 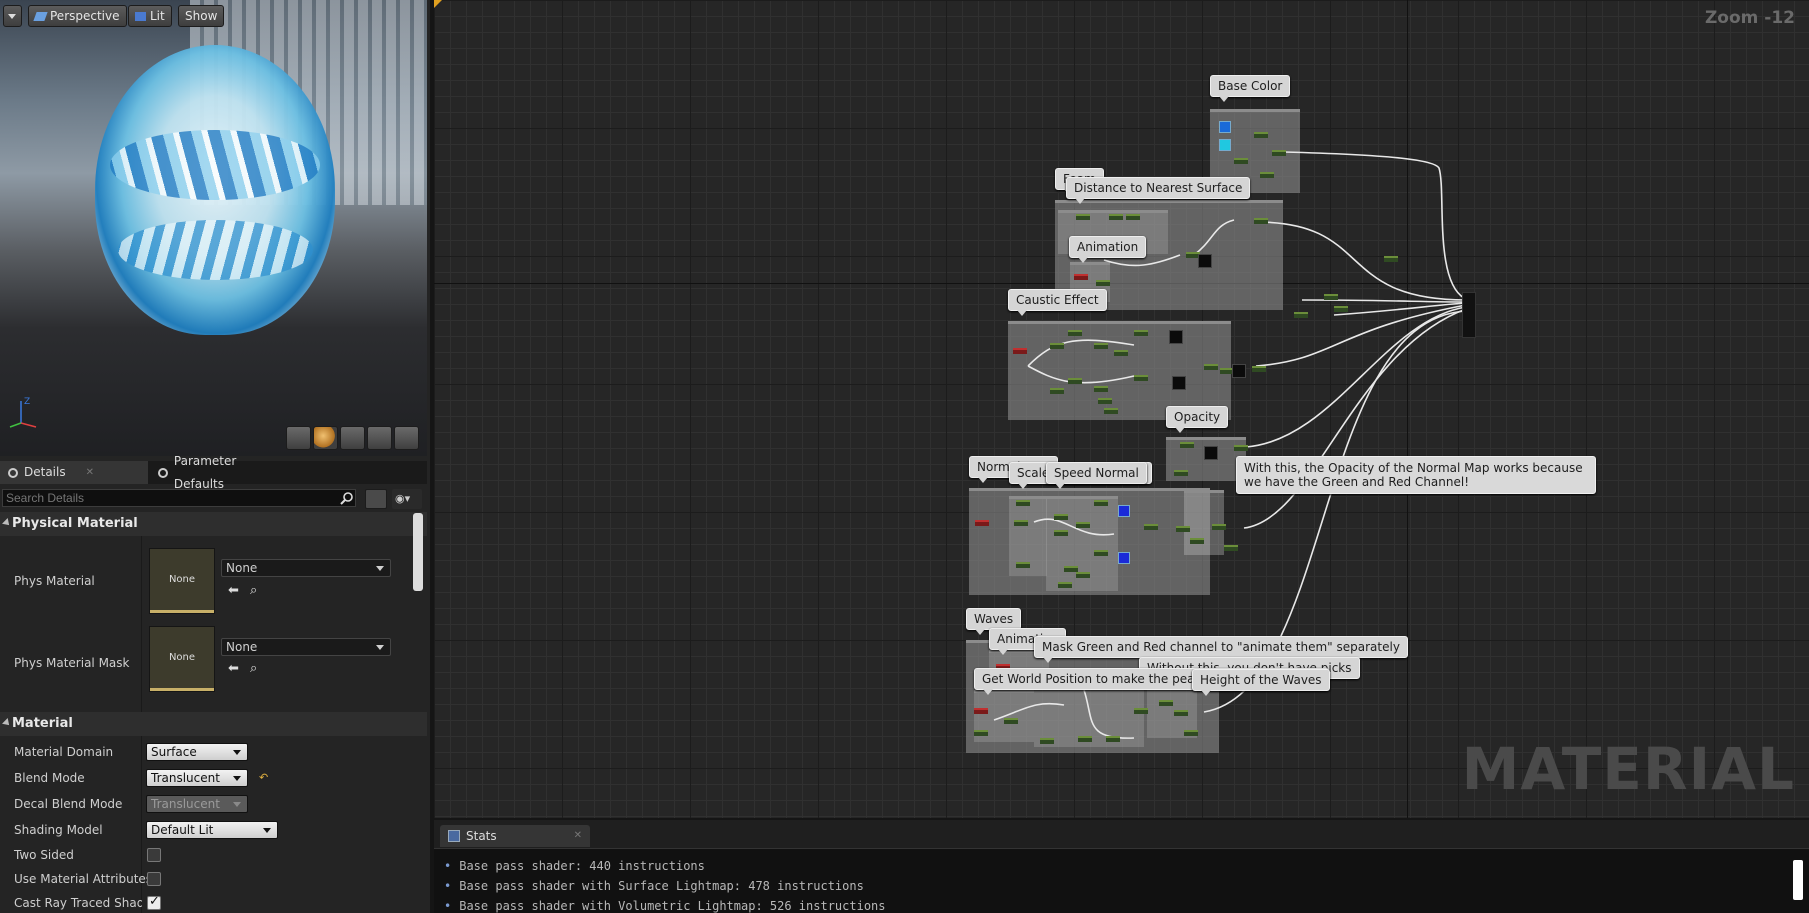 I want to click on preview-mesh-button, so click(x=406, y=438).